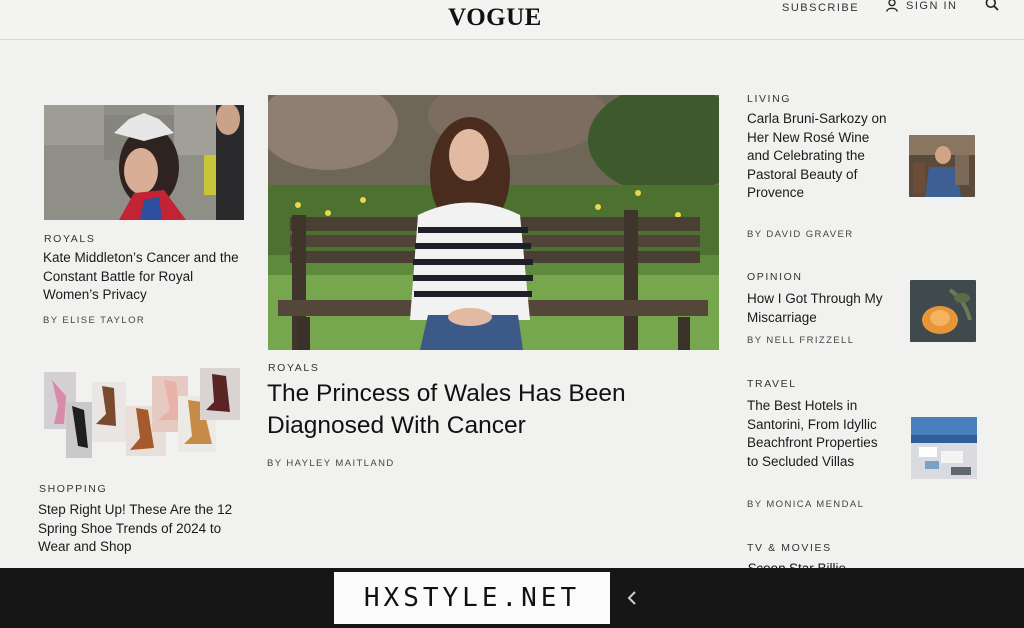 Image resolution: width=1024 pixels, height=628 pixels. What do you see at coordinates (800, 234) in the screenshot?
I see `story-byline: BY DAVID GRAVER` at bounding box center [800, 234].